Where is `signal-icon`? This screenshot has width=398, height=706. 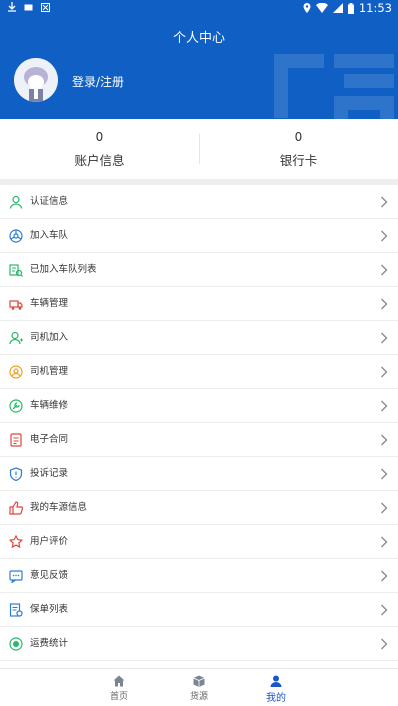 signal-icon is located at coordinates (337, 8).